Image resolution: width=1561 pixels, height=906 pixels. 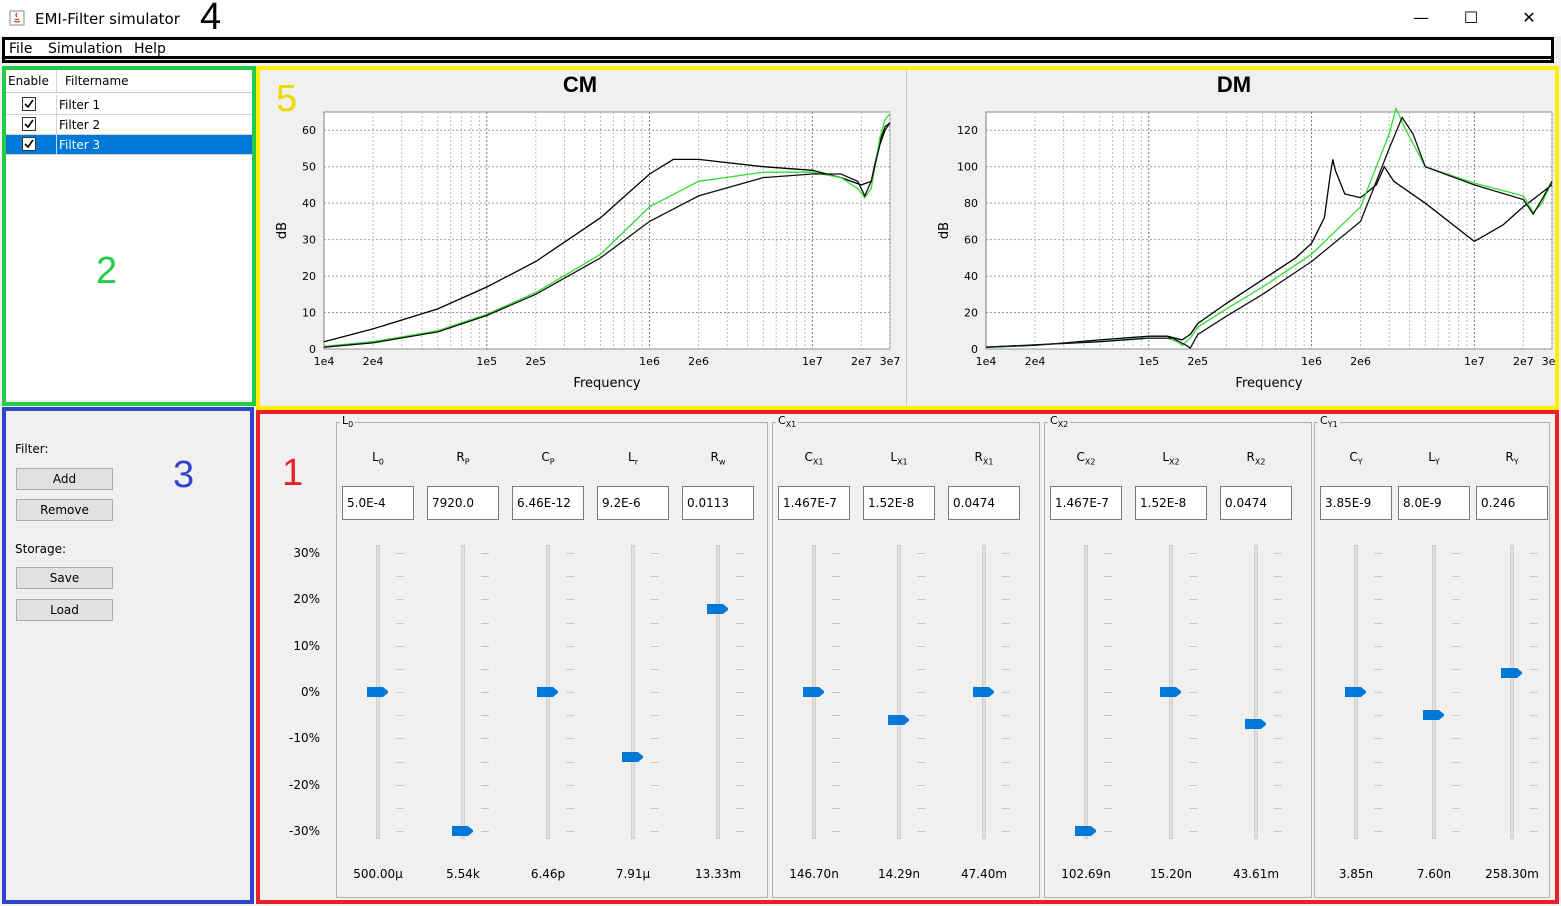 What do you see at coordinates (129, 105) in the screenshot?
I see `table-row: Filter 1` at bounding box center [129, 105].